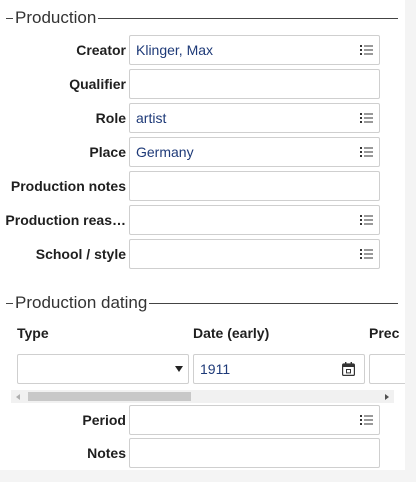  I want to click on precision-field, so click(387, 369).